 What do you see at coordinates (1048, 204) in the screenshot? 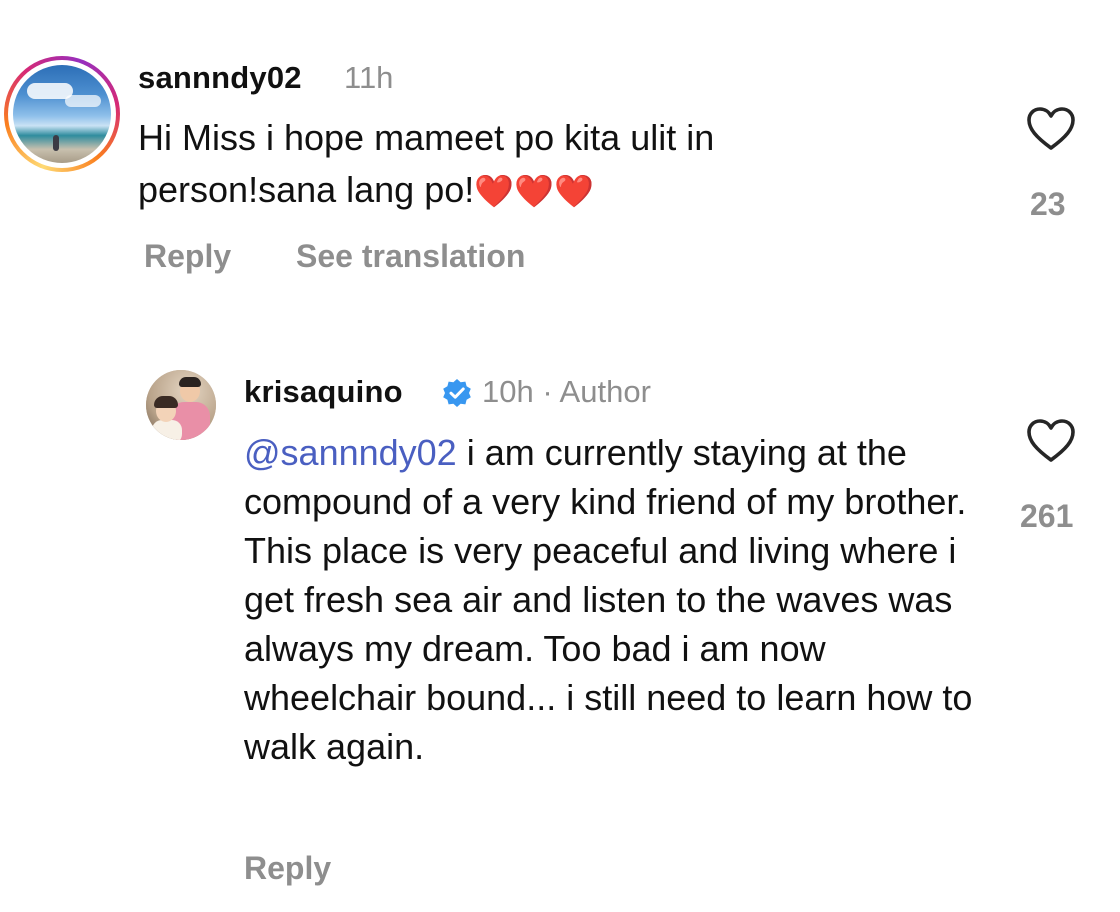
I see `like-count: 23` at bounding box center [1048, 204].